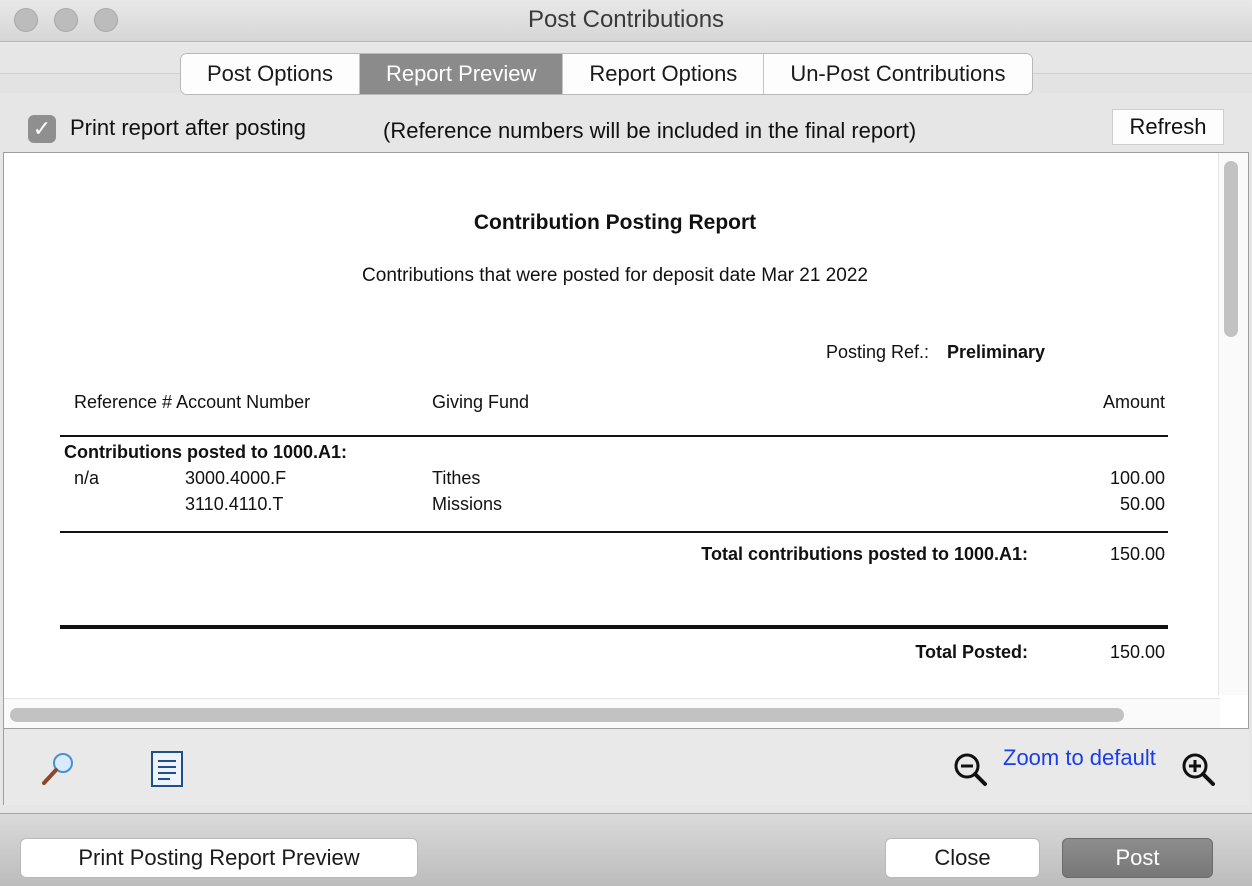 This screenshot has width=1252, height=886. Describe the element at coordinates (456, 478) in the screenshot. I see `row-fund: Tithes` at that location.